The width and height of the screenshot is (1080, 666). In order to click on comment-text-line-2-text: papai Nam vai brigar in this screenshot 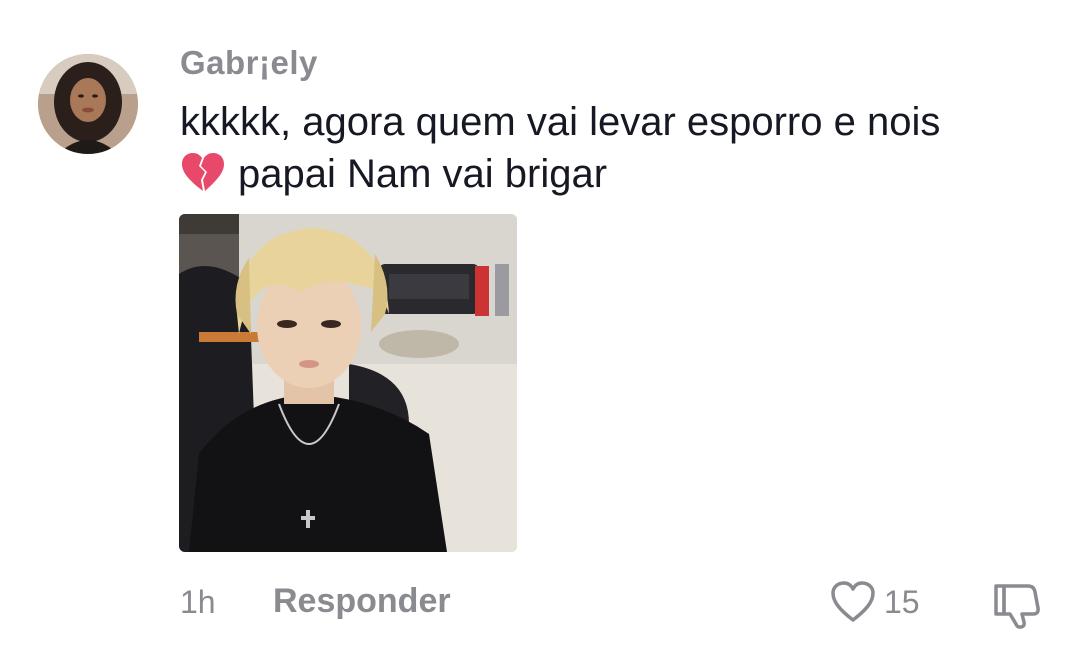, I will do `click(423, 174)`.